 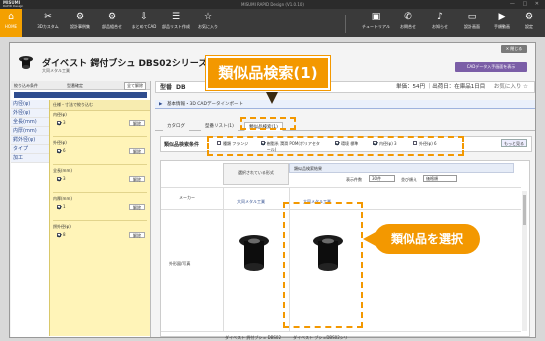 What do you see at coordinates (345, 126) in the screenshot?
I see `tab-bar: カタログ 型番リスト(1) 類似品検索(1)` at bounding box center [345, 126].